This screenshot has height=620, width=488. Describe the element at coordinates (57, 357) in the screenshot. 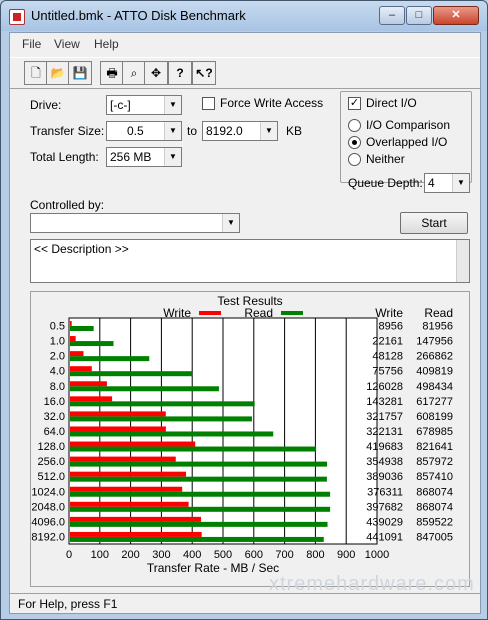

I see `y-tick-label: 2.0` at that location.